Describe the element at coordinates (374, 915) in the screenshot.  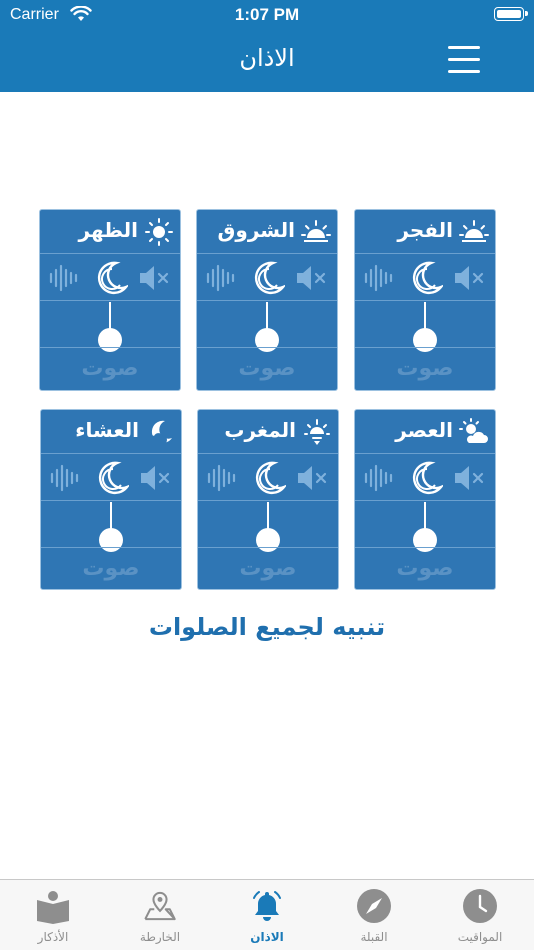
I see `tab-compass: القبلة` at that location.